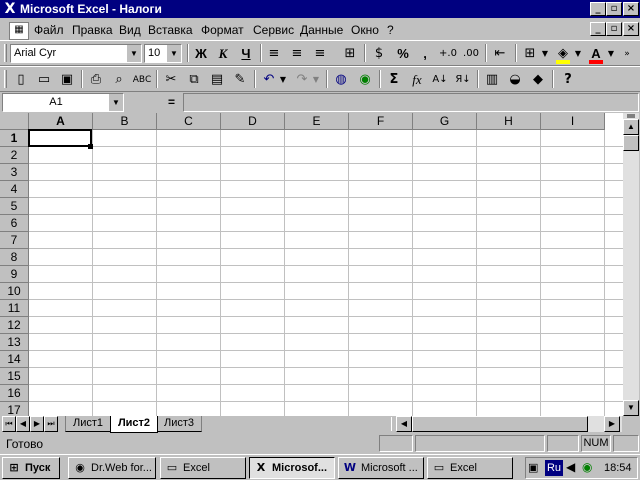 Image resolution: width=640 pixels, height=480 pixels. What do you see at coordinates (14, 291) in the screenshot?
I see `row-header-10: 10` at bounding box center [14, 291].